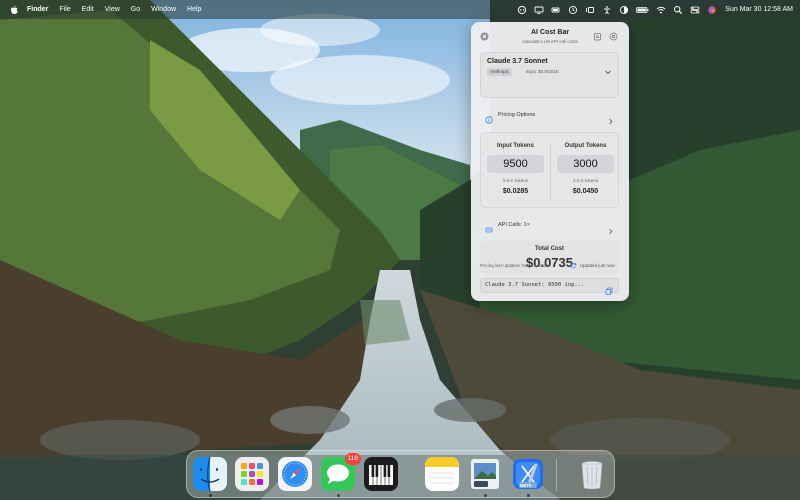  Describe the element at coordinates (88, 9) in the screenshot. I see `menu-edit: Edit` at that location.